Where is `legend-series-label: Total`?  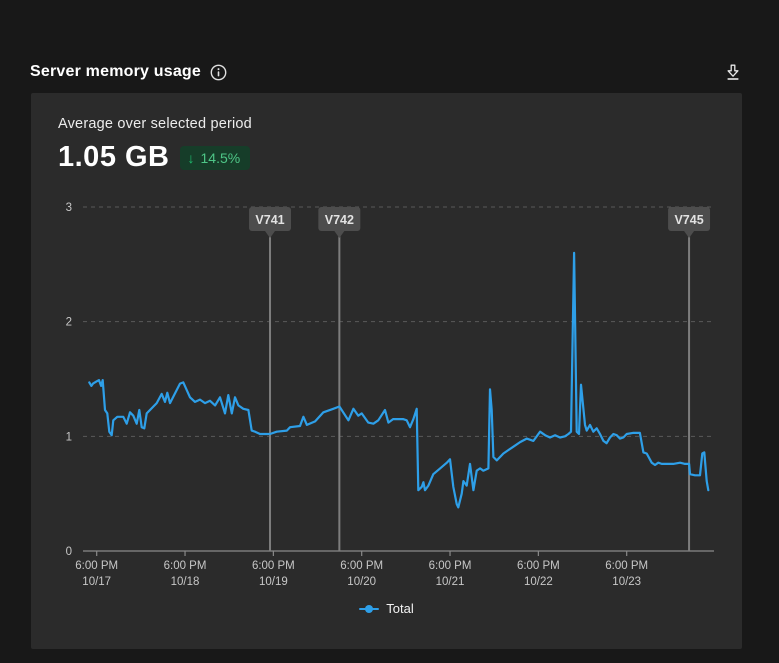
legend-series-label: Total is located at coordinates (400, 608).